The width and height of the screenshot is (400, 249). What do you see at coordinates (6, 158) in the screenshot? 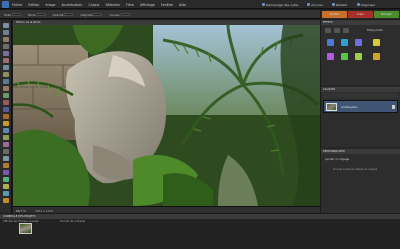
I see `smudge-tool-icon` at bounding box center [6, 158].